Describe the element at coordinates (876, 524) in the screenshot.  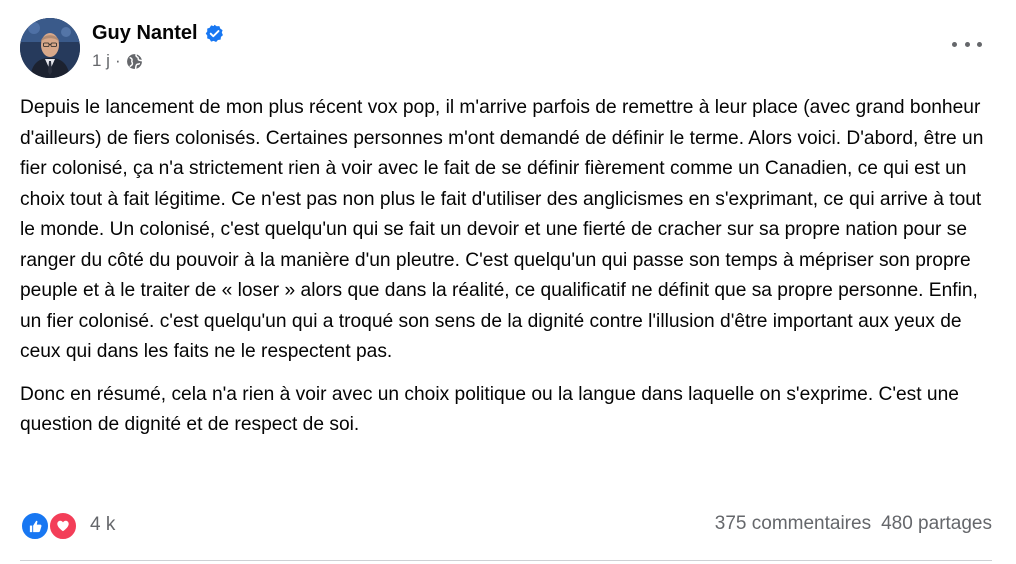
I see `stats-gap` at that location.